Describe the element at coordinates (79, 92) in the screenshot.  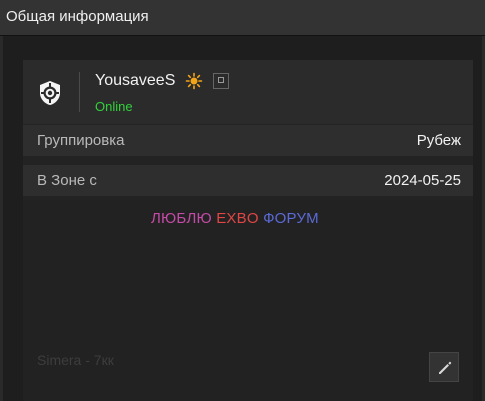
I see `avatar-divider` at that location.